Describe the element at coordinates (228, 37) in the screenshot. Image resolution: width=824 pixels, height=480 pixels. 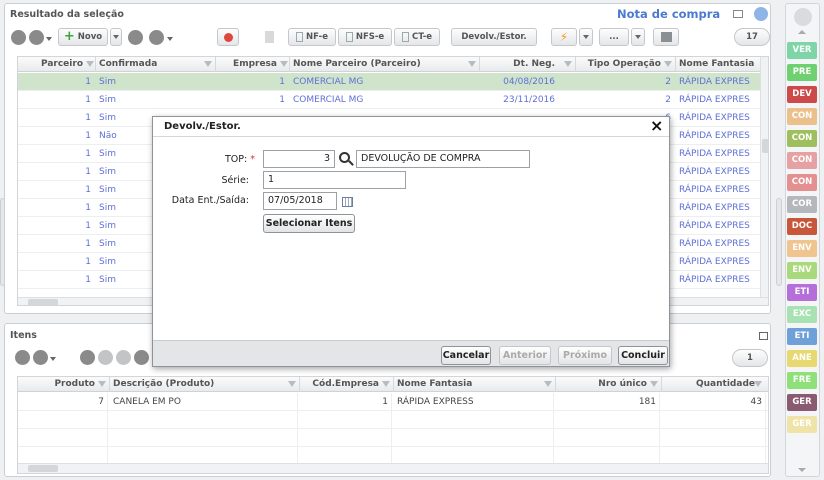
I see `cancel-note-button` at that location.